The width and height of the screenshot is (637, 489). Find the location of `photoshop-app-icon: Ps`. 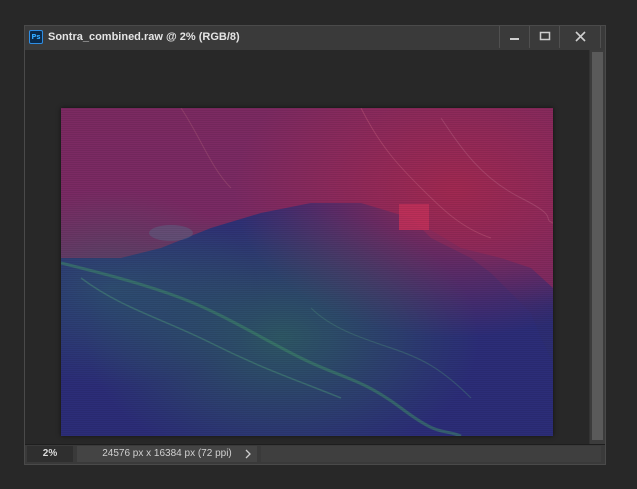

photoshop-app-icon: Ps is located at coordinates (36, 37).